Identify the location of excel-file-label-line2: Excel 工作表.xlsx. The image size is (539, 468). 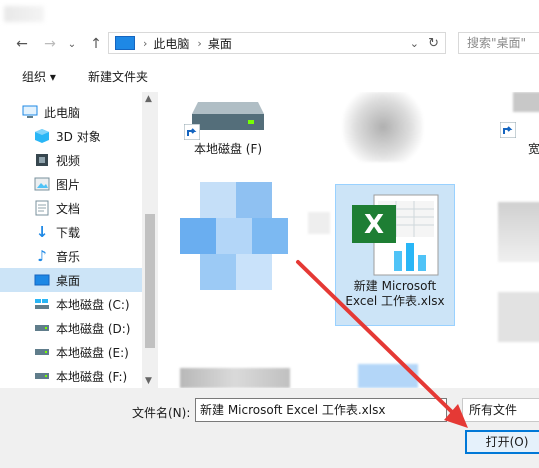
(395, 301).